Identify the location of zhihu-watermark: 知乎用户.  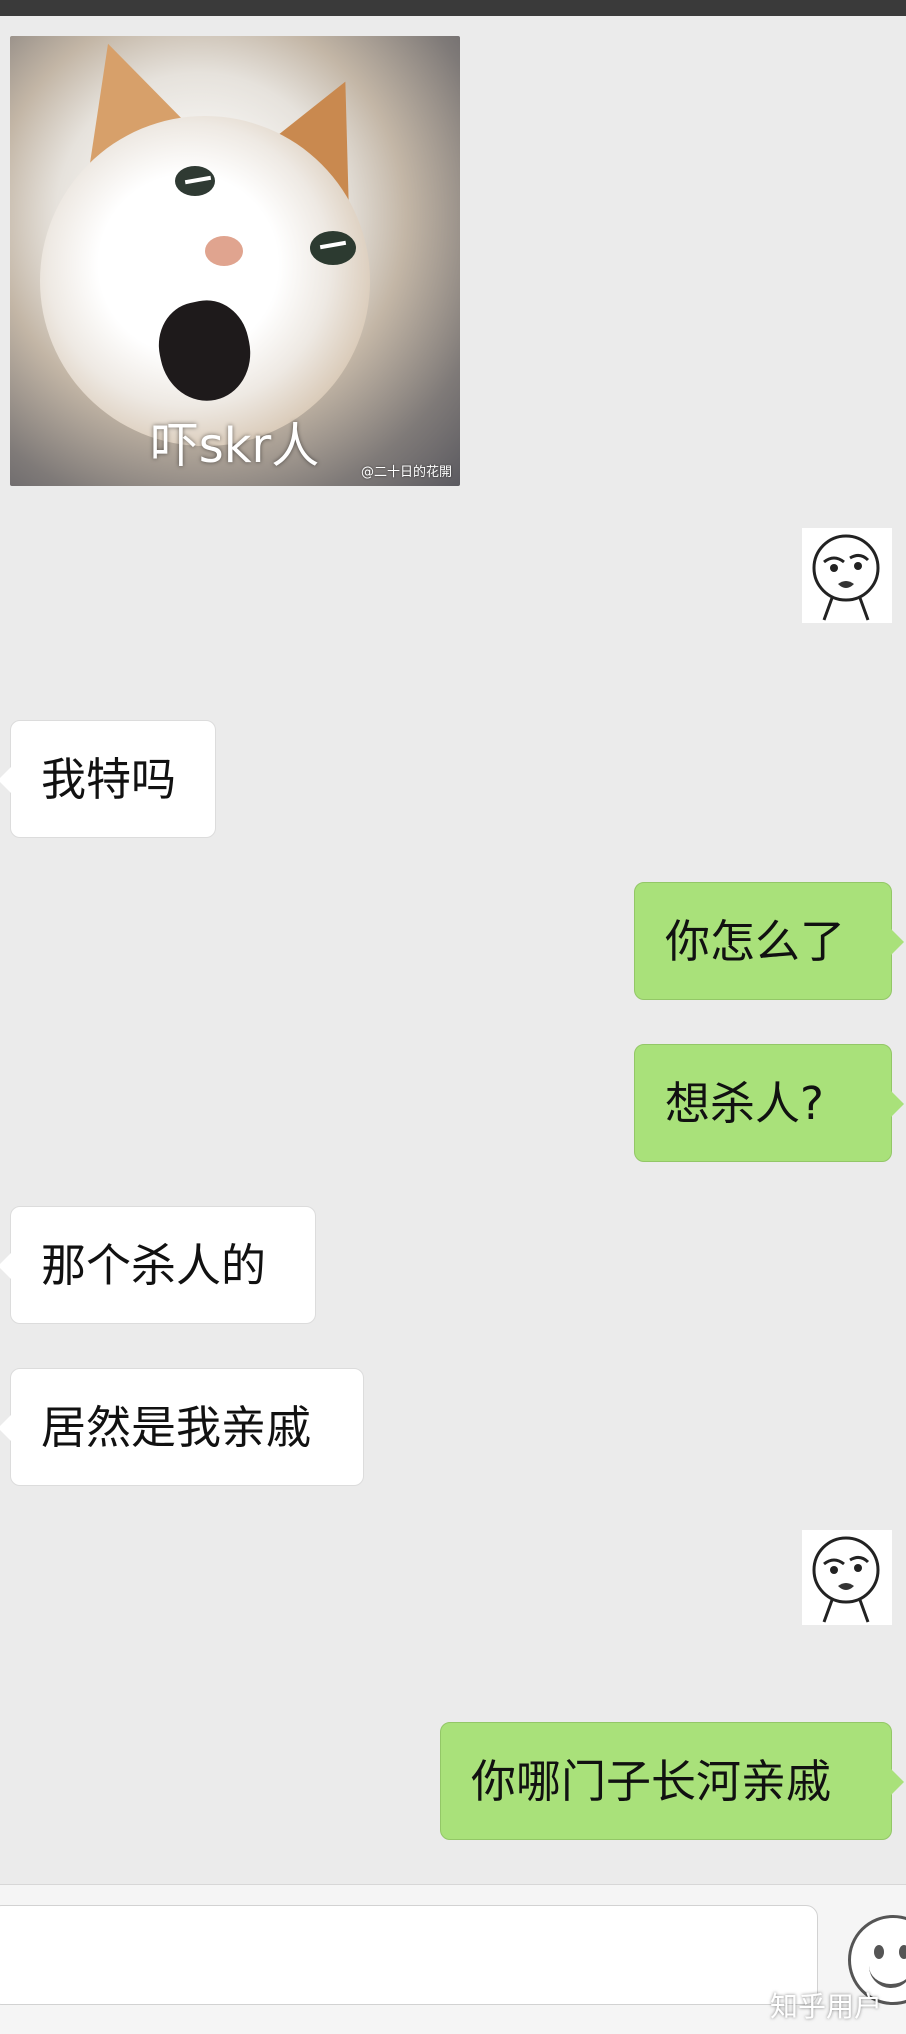
(826, 2006).